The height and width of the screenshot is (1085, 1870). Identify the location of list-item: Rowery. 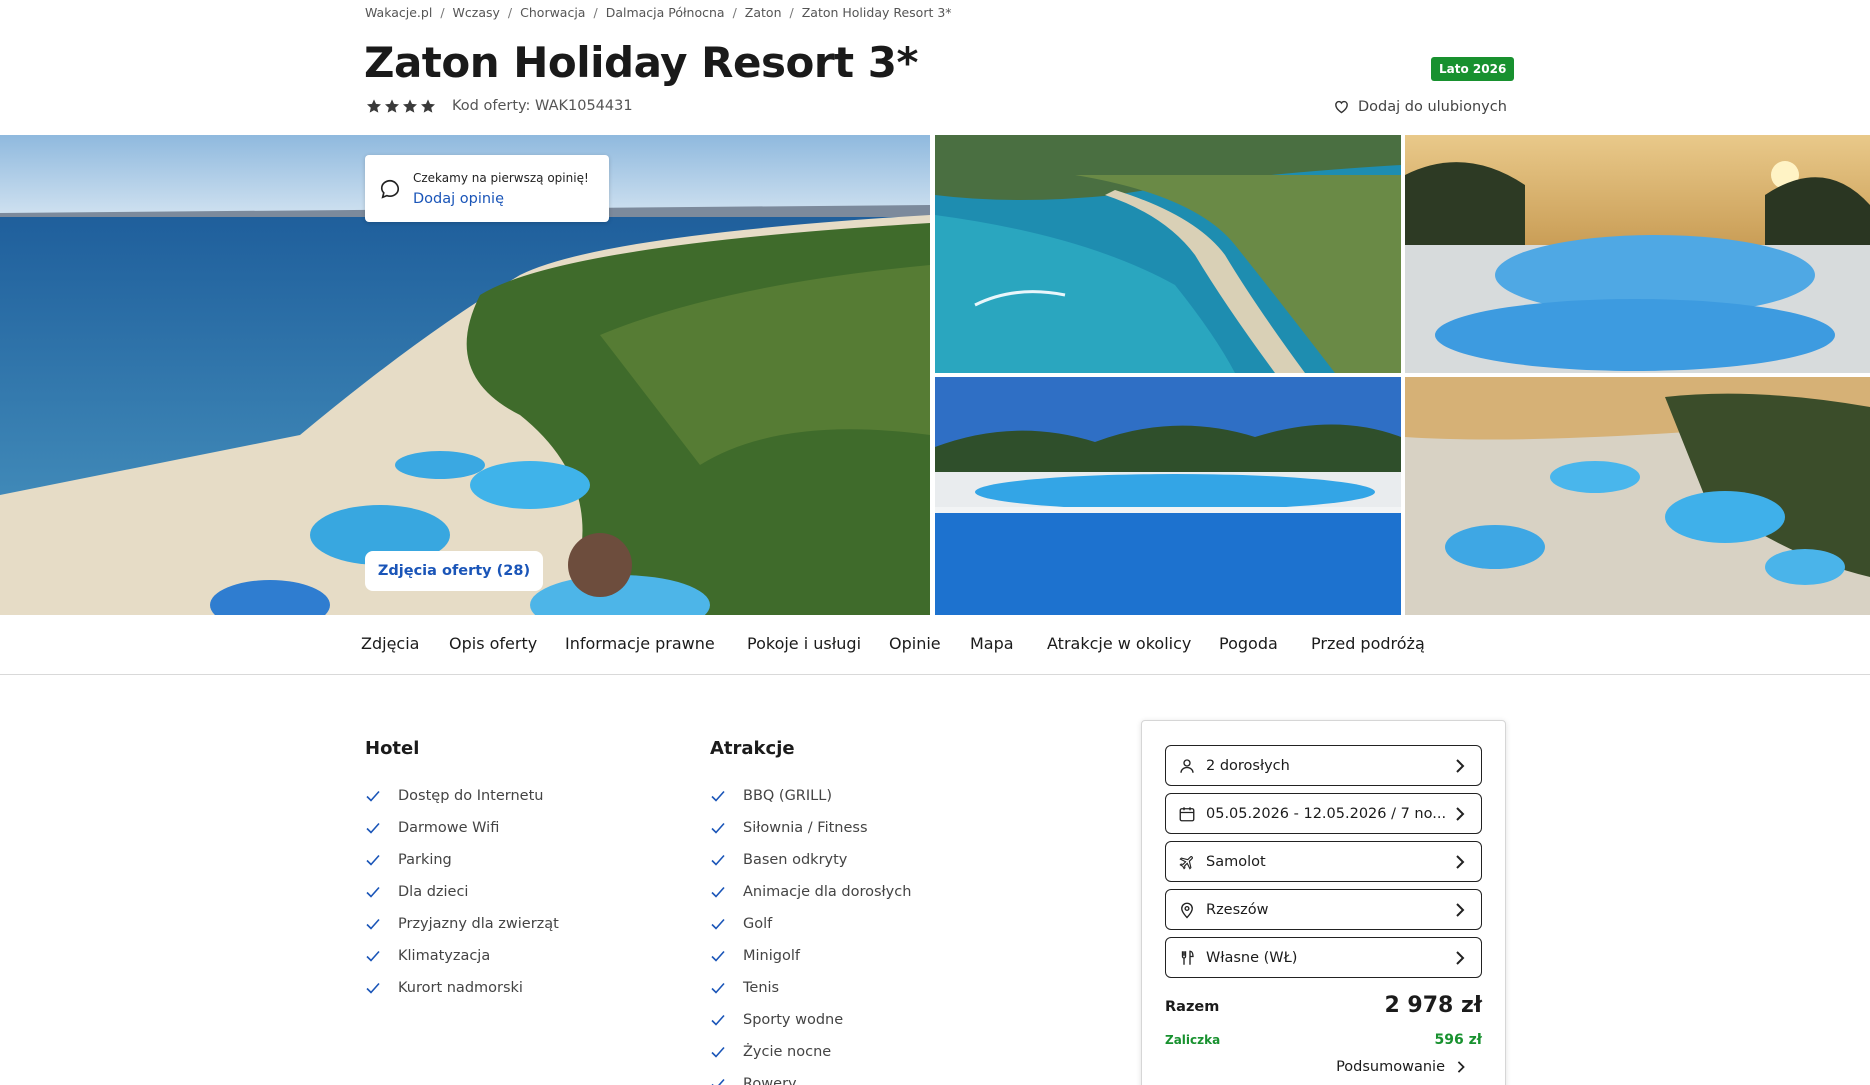
(810, 1076).